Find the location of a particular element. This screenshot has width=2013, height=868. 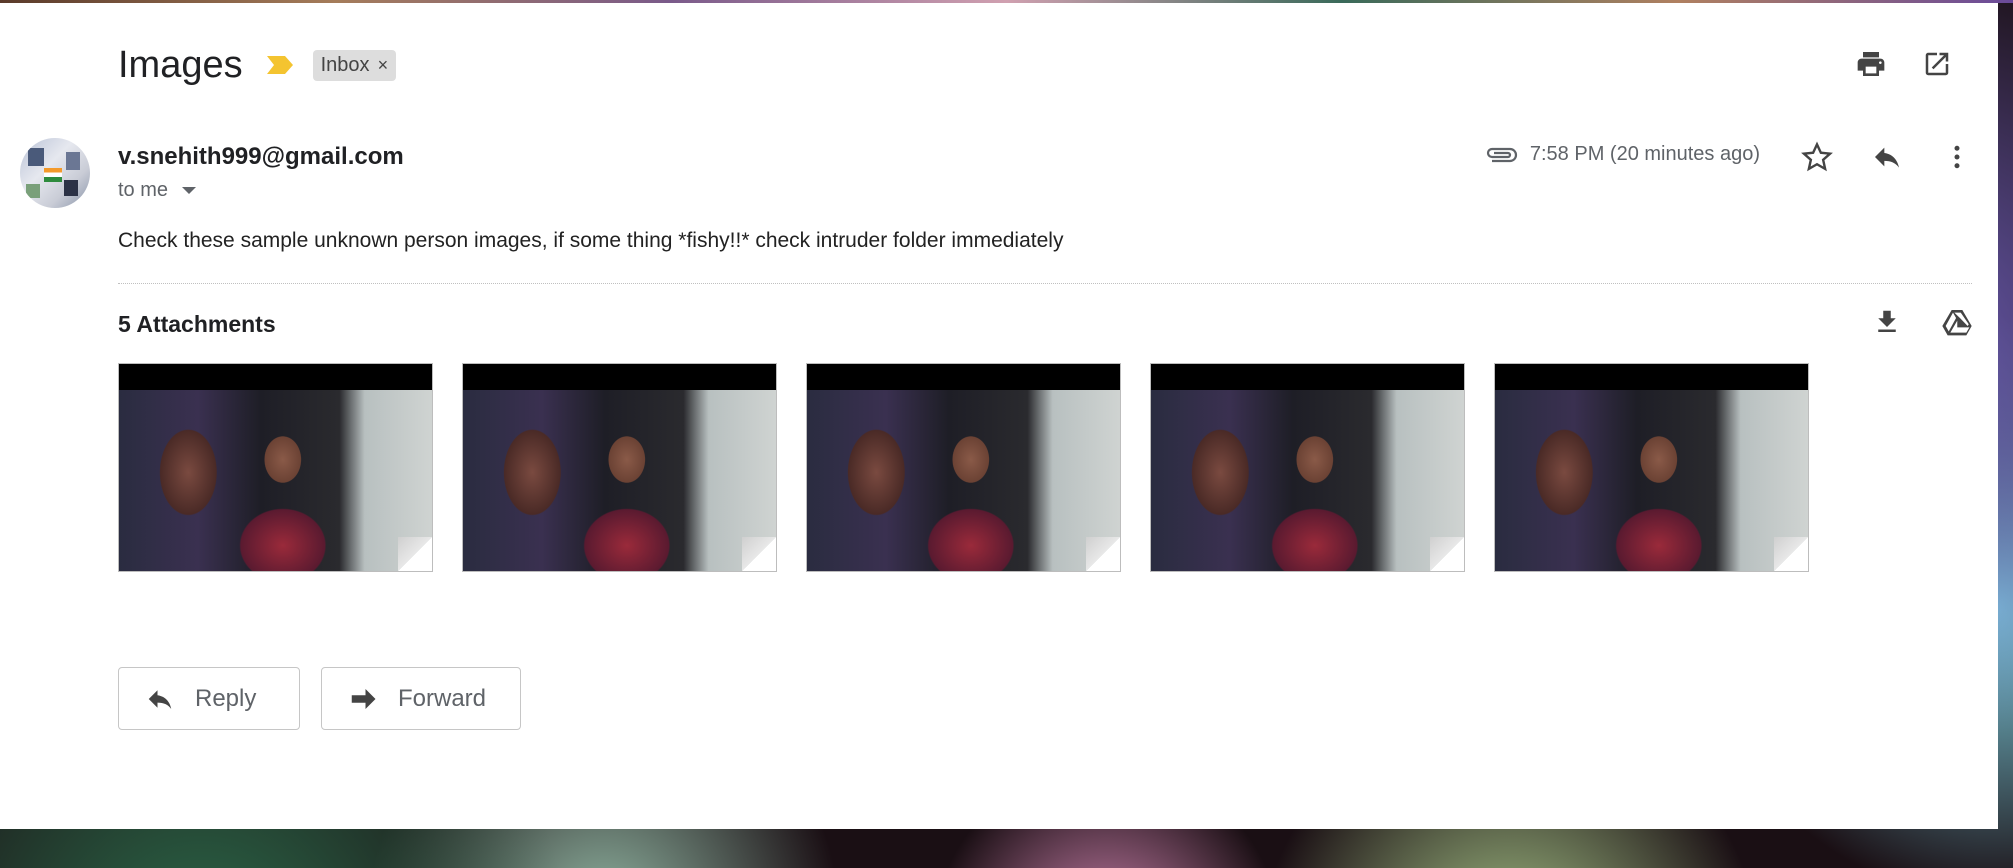

open-in-new-window-icon is located at coordinates (1937, 64).